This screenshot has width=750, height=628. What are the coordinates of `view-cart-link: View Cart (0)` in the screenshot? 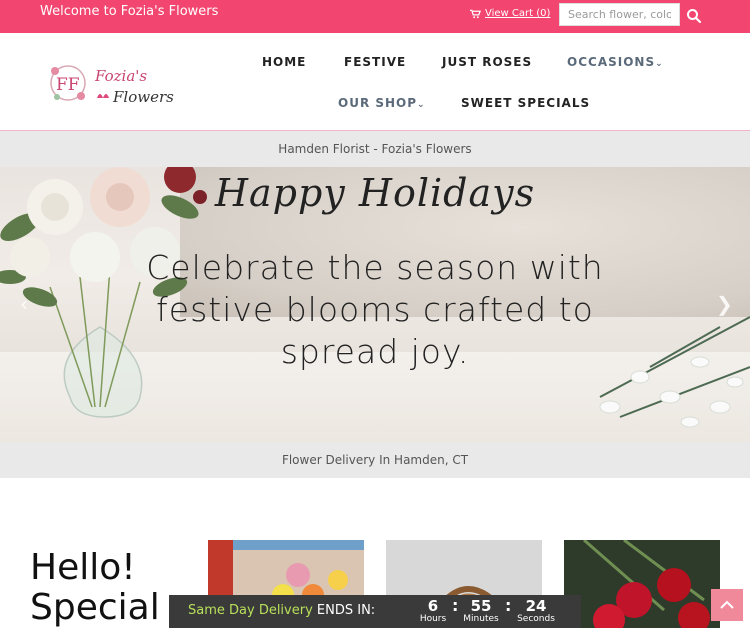 It's located at (510, 13).